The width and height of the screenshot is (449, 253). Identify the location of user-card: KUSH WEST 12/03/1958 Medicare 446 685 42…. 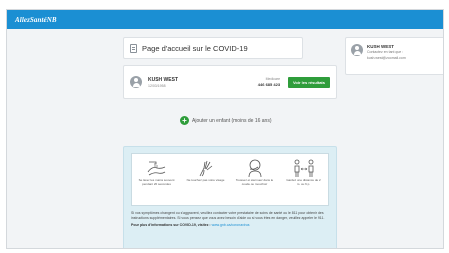
(230, 82).